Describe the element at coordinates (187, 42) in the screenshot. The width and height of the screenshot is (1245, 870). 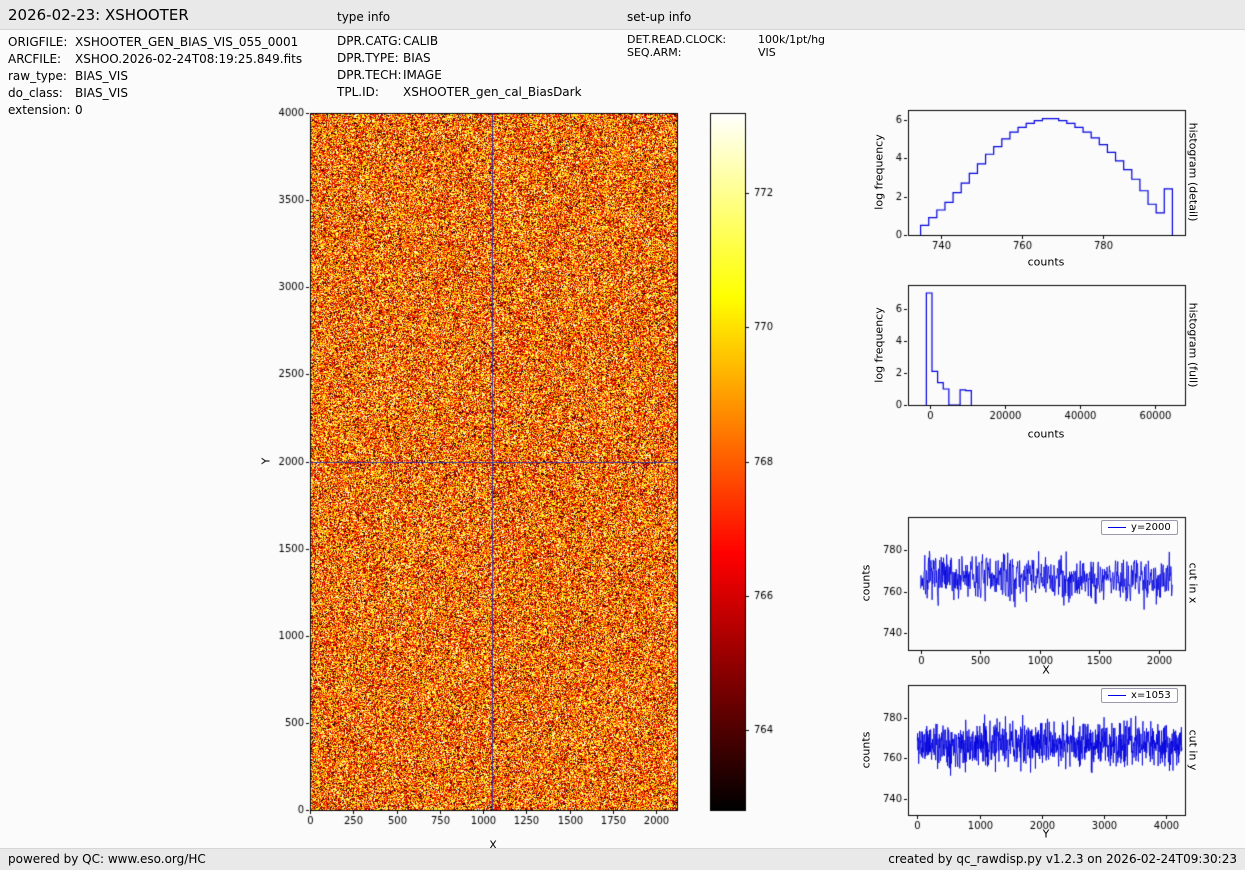
I see `origfile-value: XSHOOTER_GEN_BIAS_VIS_055_0001` at that location.